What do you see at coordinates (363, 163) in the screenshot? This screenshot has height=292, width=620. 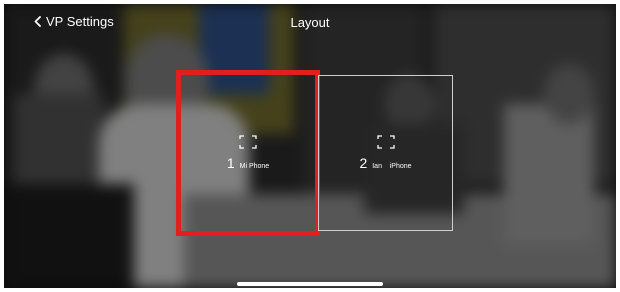 I see `tile-number: 2` at bounding box center [363, 163].